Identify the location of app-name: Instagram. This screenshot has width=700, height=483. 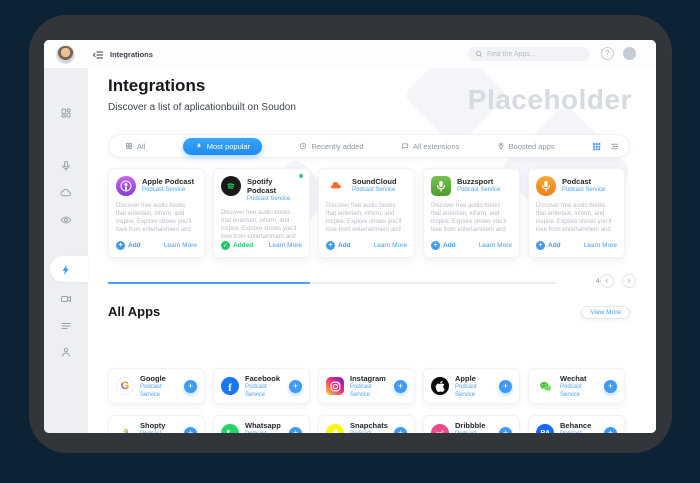
(368, 378).